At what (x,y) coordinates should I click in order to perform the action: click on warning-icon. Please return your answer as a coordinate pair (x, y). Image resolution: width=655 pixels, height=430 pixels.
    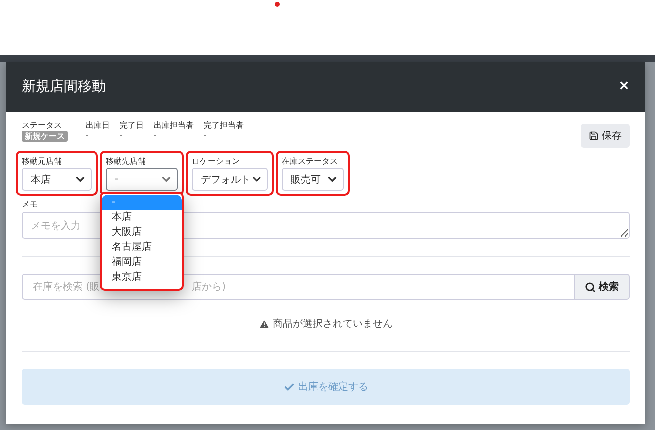
    Looking at the image, I should click on (264, 324).